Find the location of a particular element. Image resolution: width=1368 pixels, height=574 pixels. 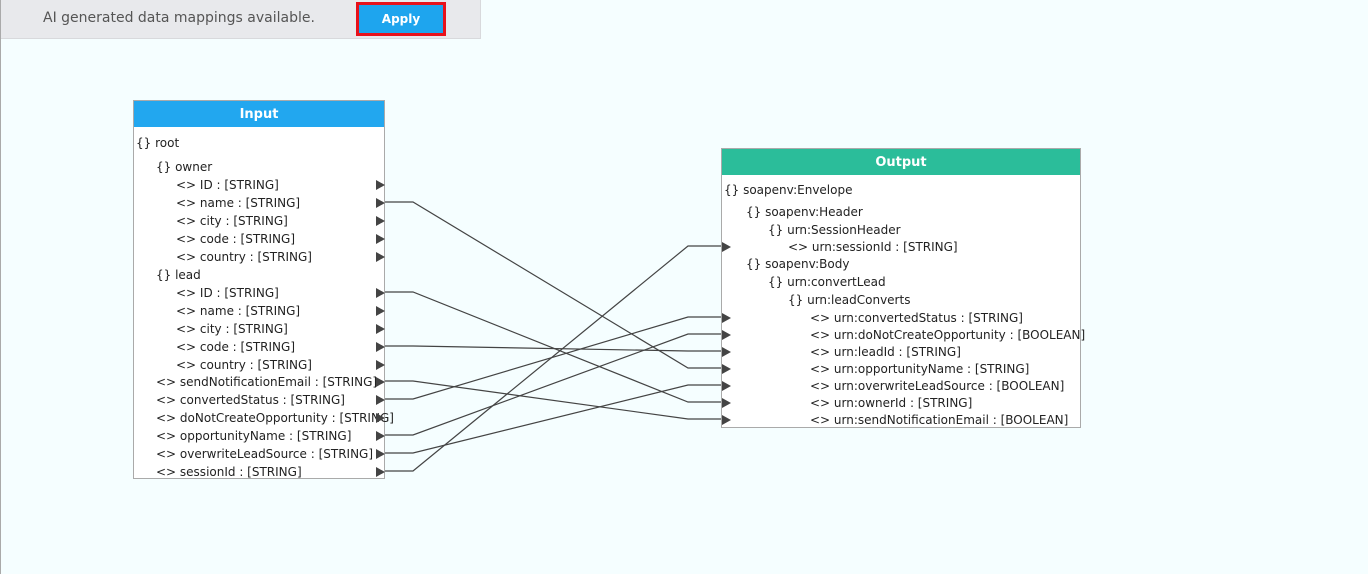

input-field-row: {} root is located at coordinates (158, 143).